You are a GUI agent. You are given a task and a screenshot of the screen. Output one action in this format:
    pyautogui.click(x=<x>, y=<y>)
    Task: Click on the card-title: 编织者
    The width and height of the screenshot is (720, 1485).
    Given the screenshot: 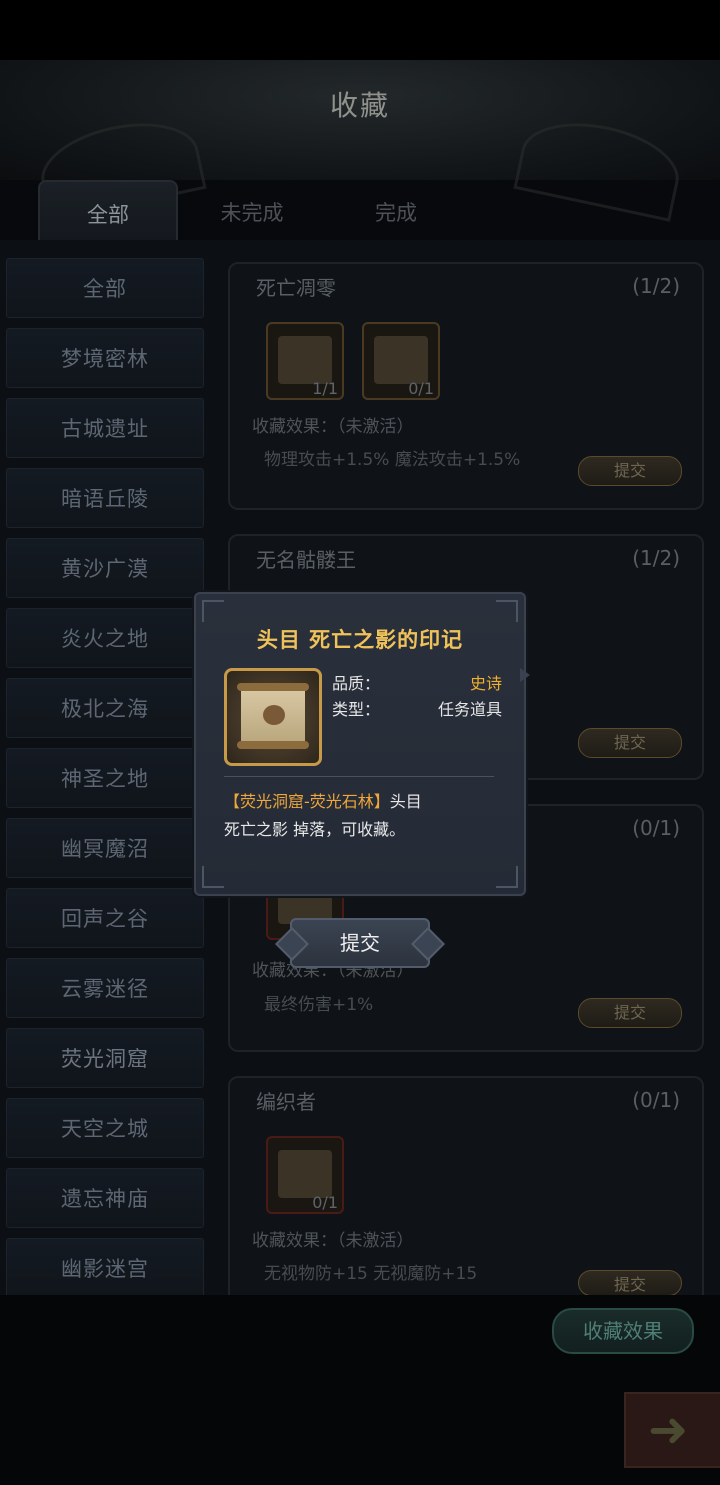 What is the action you would take?
    pyautogui.click(x=286, y=1101)
    